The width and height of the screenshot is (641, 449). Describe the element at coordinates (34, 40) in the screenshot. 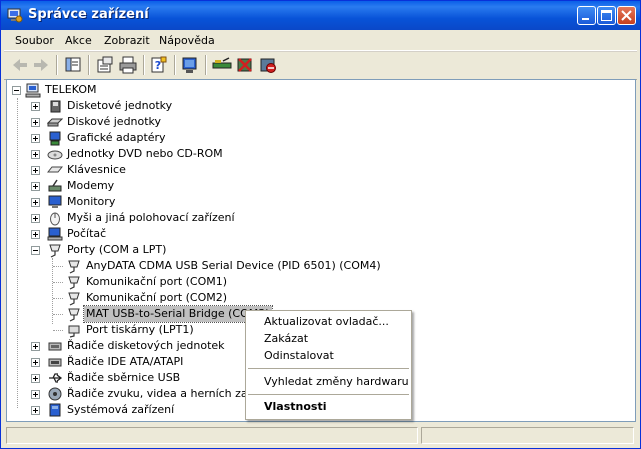

I see `menu-soubor: Soubor` at that location.